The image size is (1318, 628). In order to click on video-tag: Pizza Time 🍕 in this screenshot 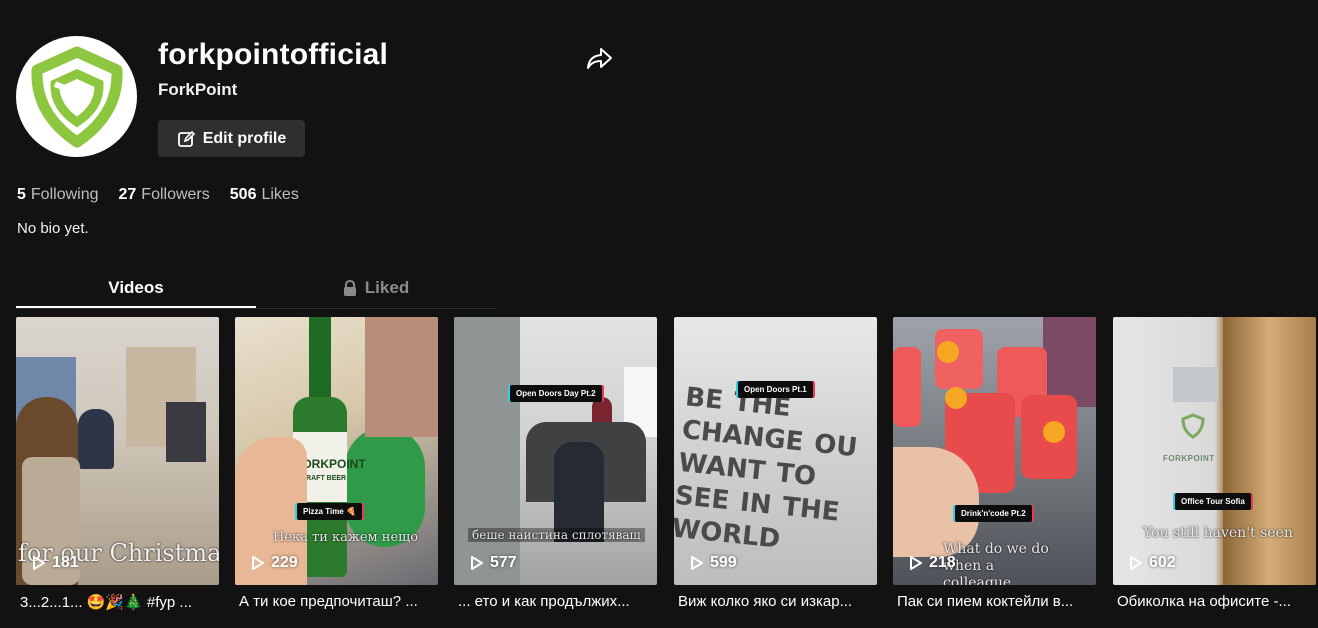, I will do `click(329, 511)`.